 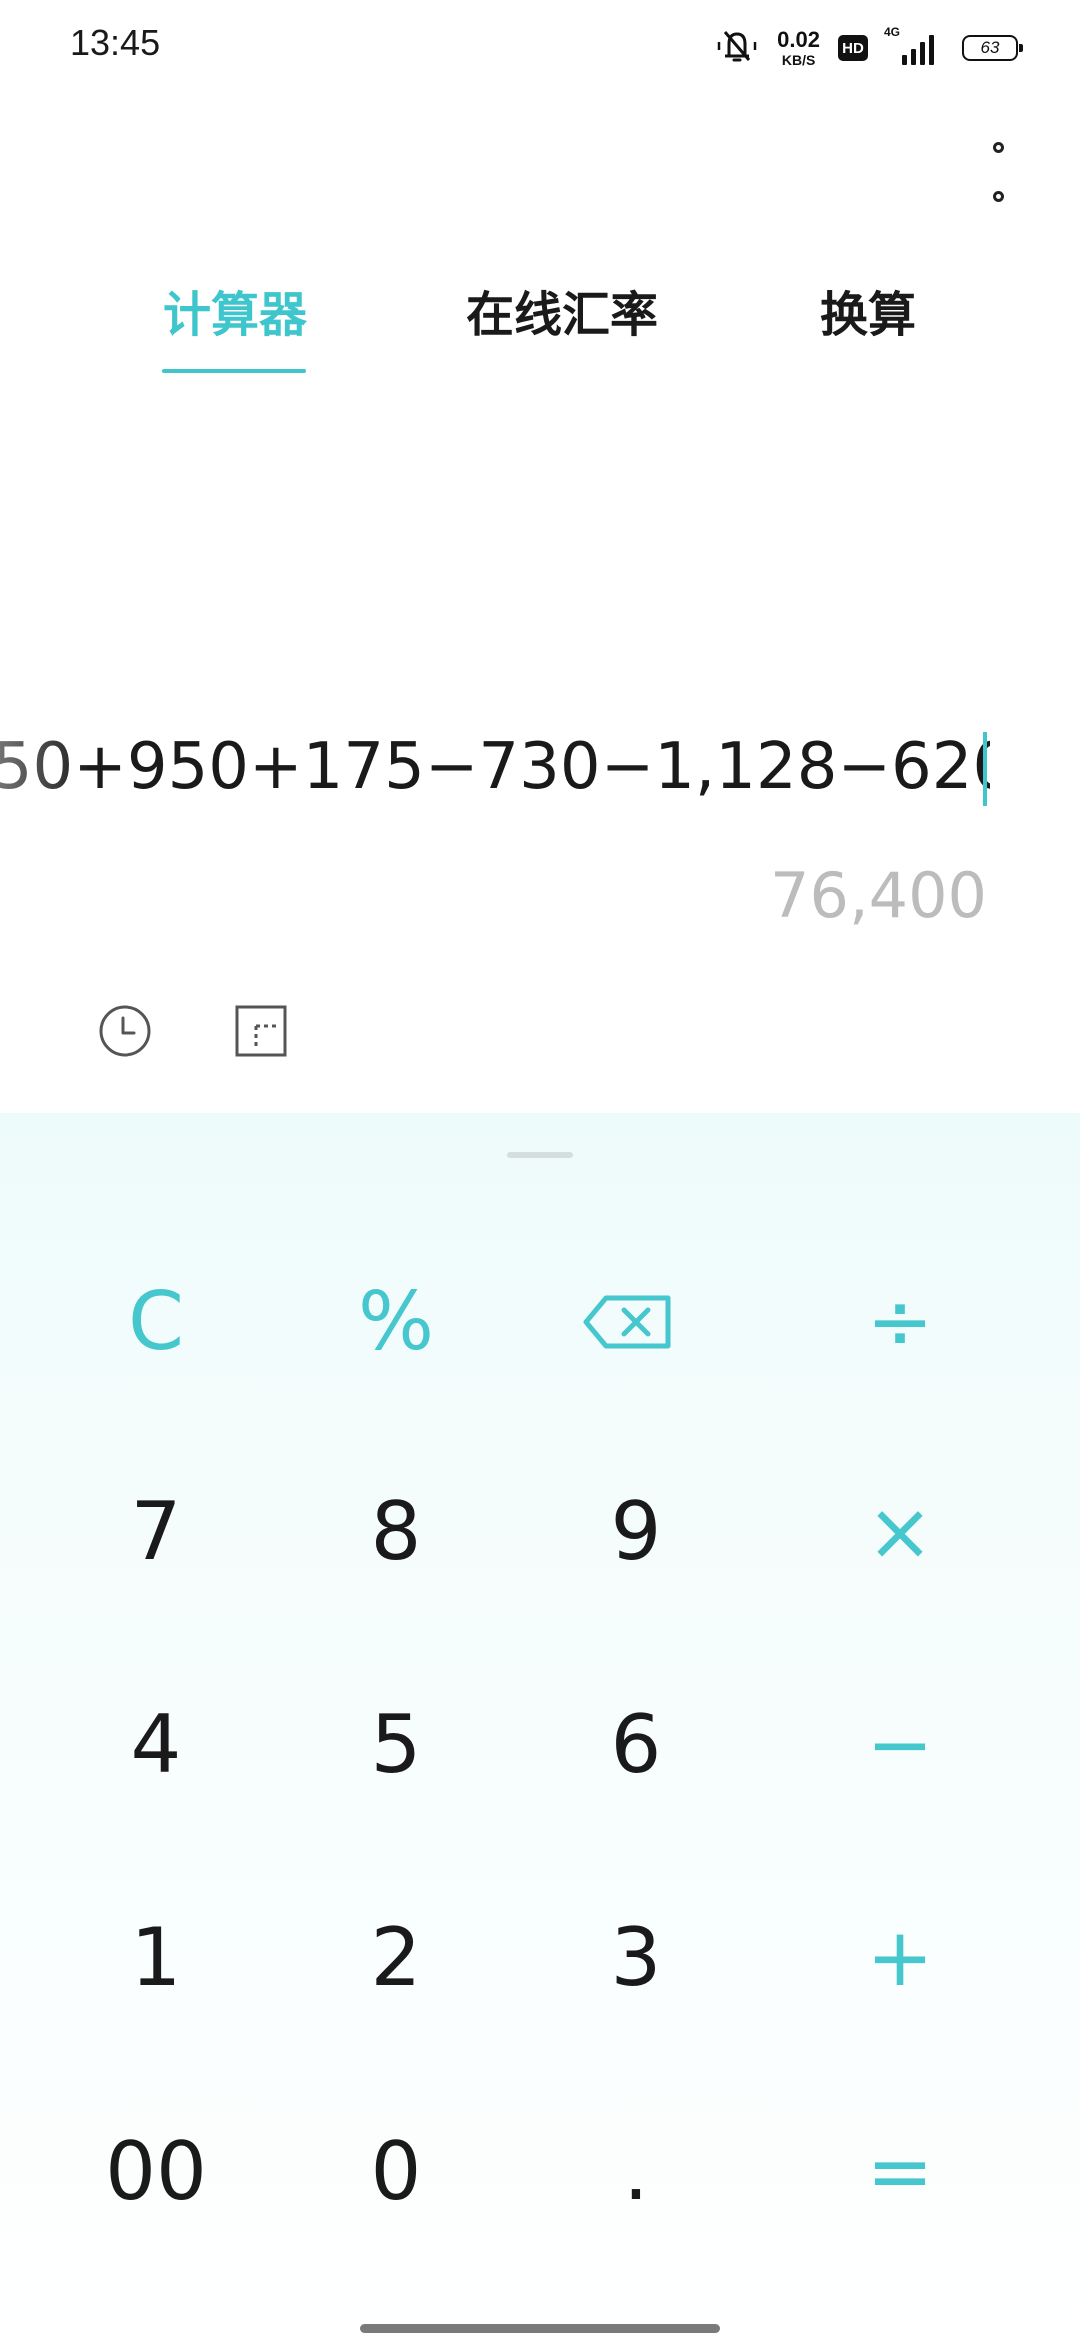 I want to click on digit-2-button: 2, so click(x=396, y=1958).